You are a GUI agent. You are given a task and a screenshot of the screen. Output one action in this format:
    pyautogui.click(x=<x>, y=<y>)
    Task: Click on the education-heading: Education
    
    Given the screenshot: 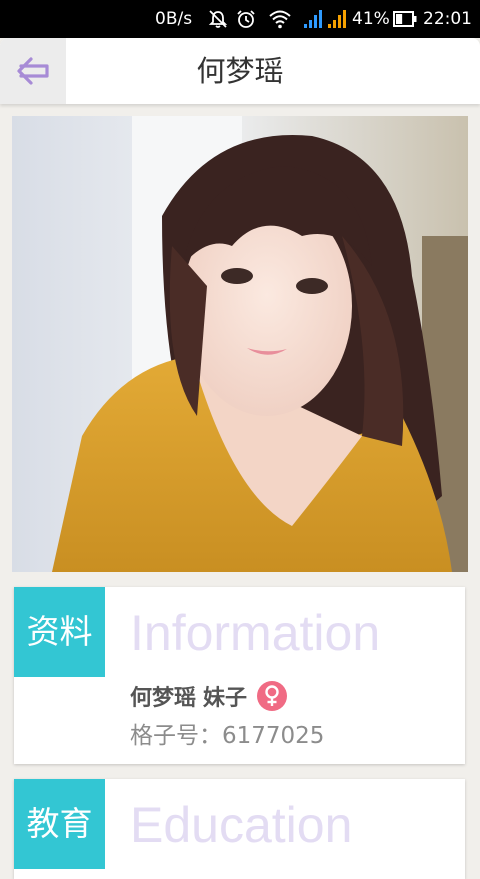 What is the action you would take?
    pyautogui.click(x=241, y=825)
    